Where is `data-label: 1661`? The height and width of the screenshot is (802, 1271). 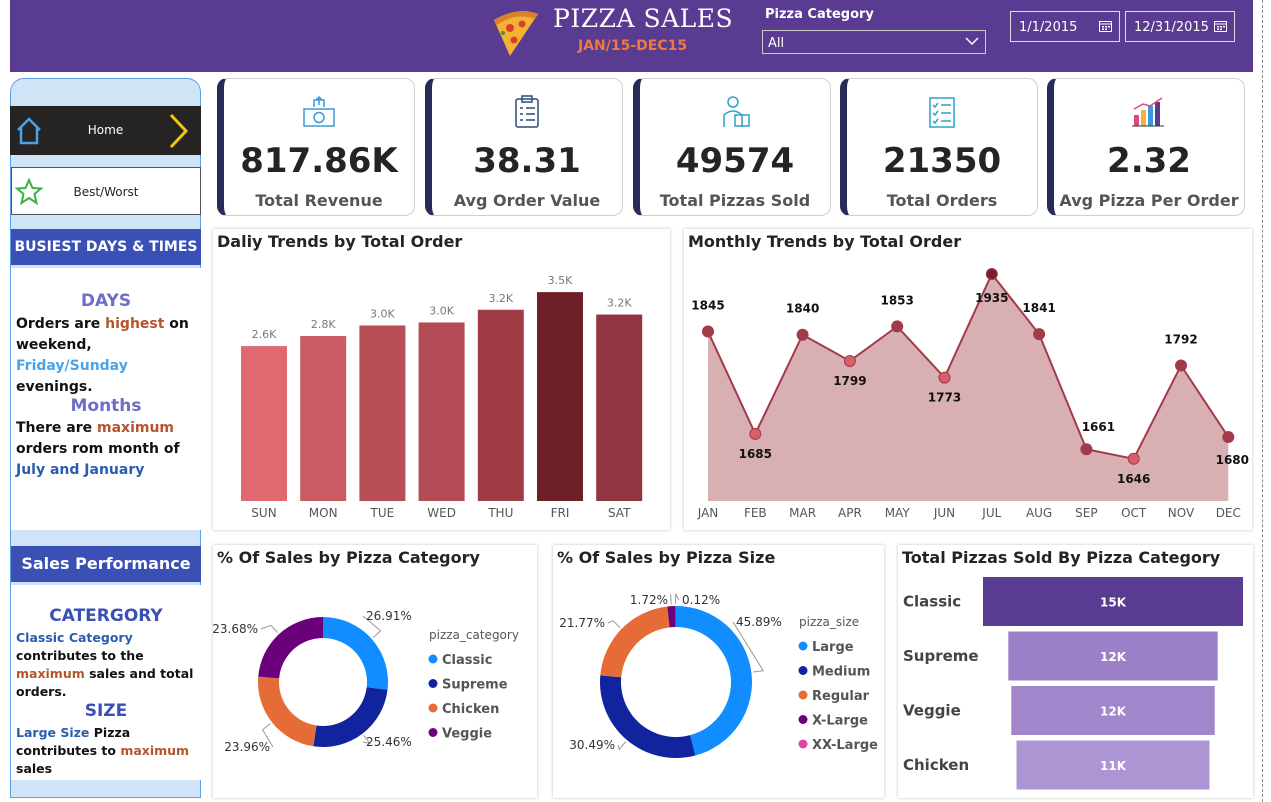
data-label: 1661 is located at coordinates (1098, 427).